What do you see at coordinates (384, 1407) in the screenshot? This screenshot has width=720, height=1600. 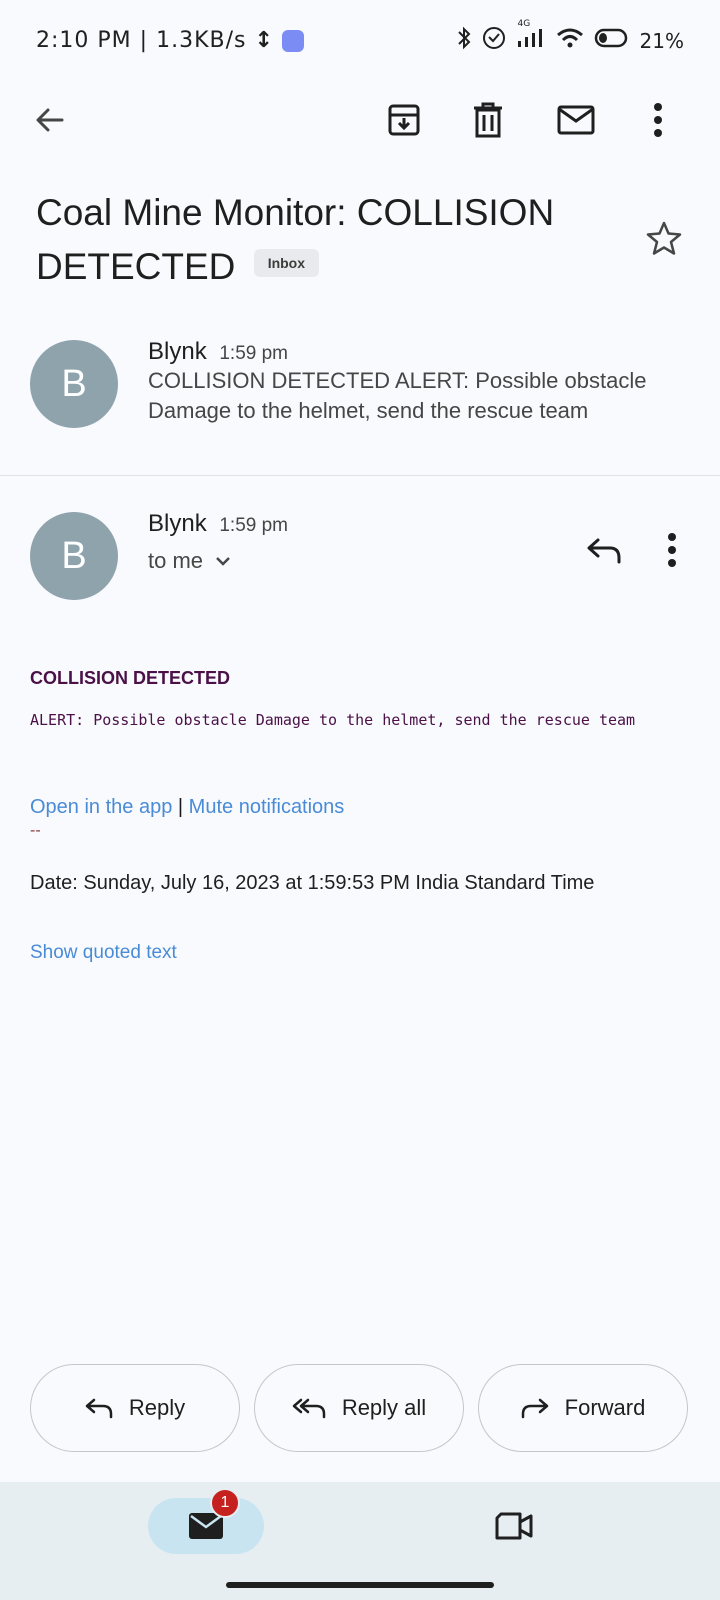 I see `reply-all-label: Reply all` at bounding box center [384, 1407].